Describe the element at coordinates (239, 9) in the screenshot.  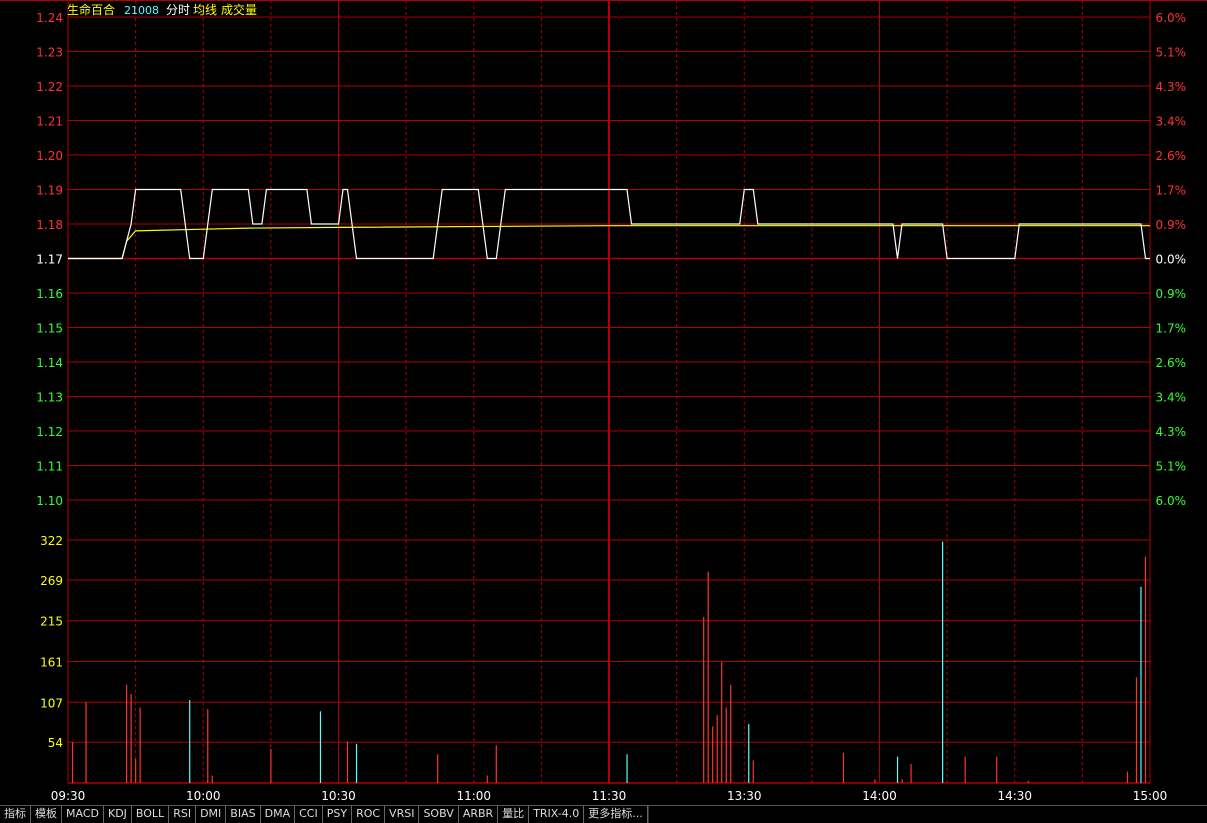
I see `legend-volume: 成交量` at that location.